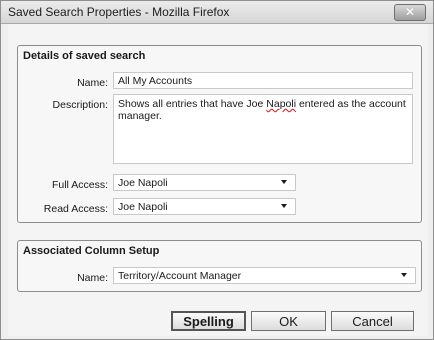 The height and width of the screenshot is (340, 434). Describe the element at coordinates (80, 105) in the screenshot. I see `description-label: Description:` at that location.